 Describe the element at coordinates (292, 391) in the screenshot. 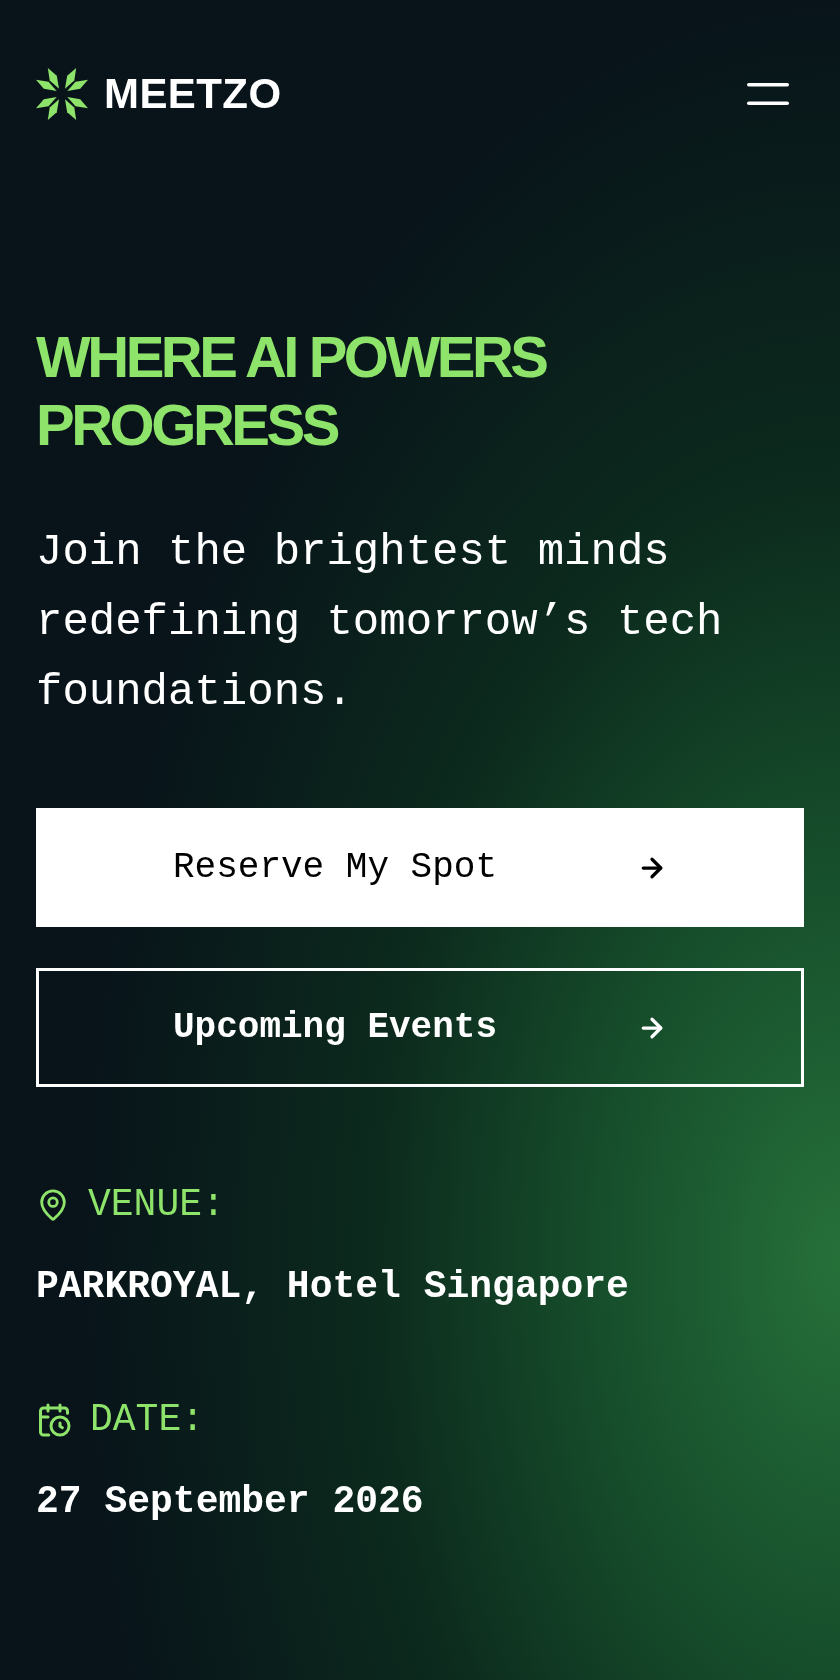

I see `hero-title: WHERE AI POWERS PROGRESS` at that location.